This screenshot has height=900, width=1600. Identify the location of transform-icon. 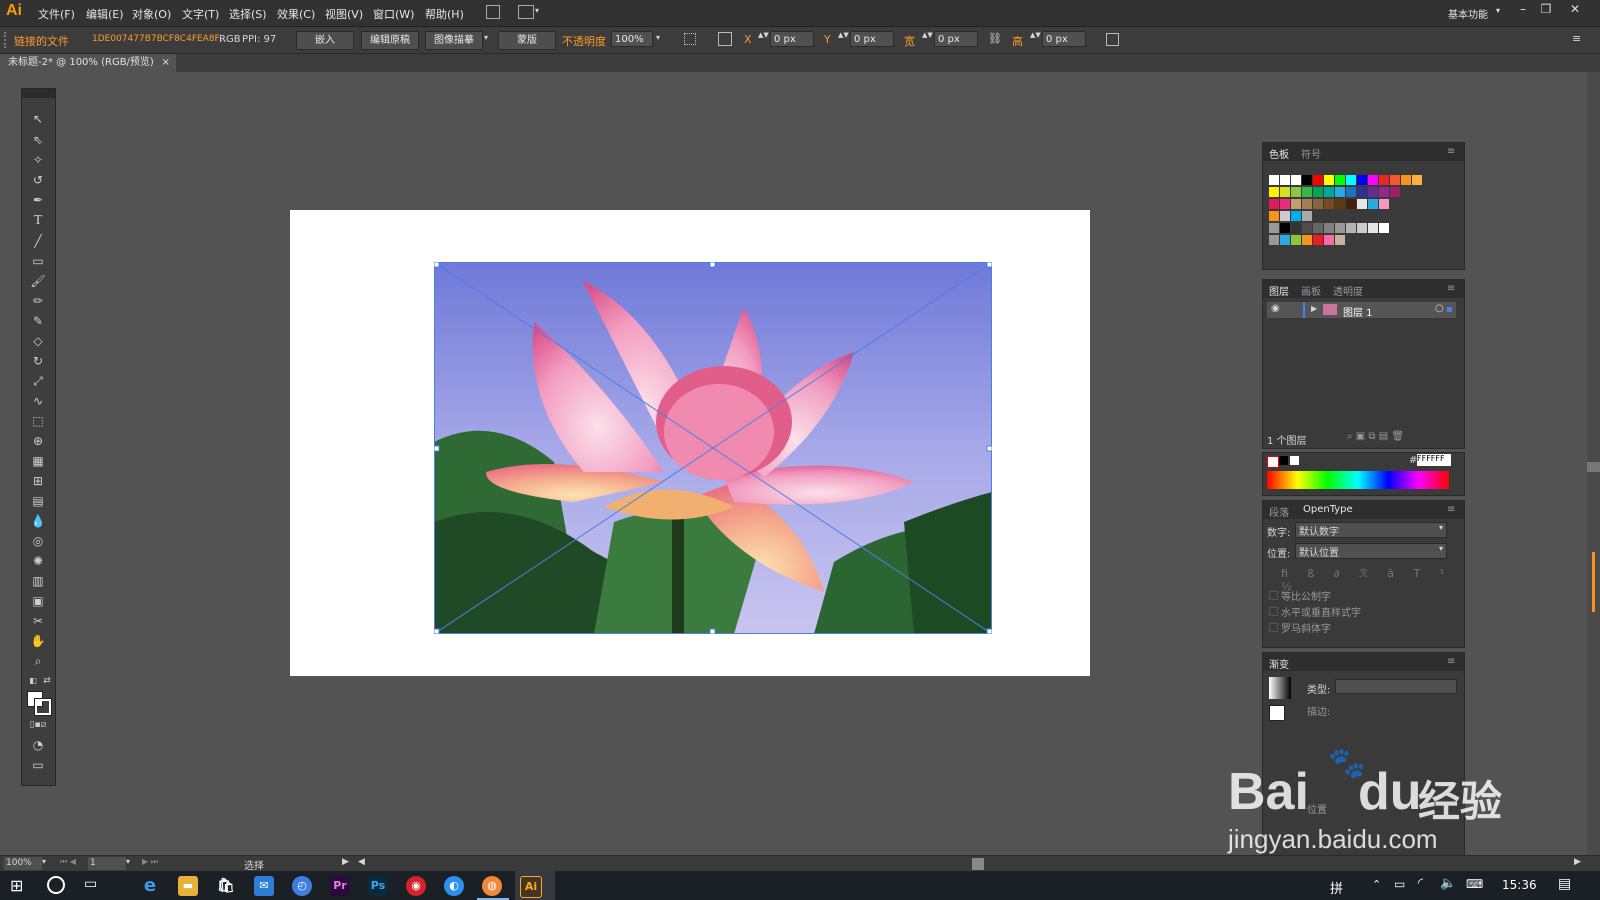
(1112, 39).